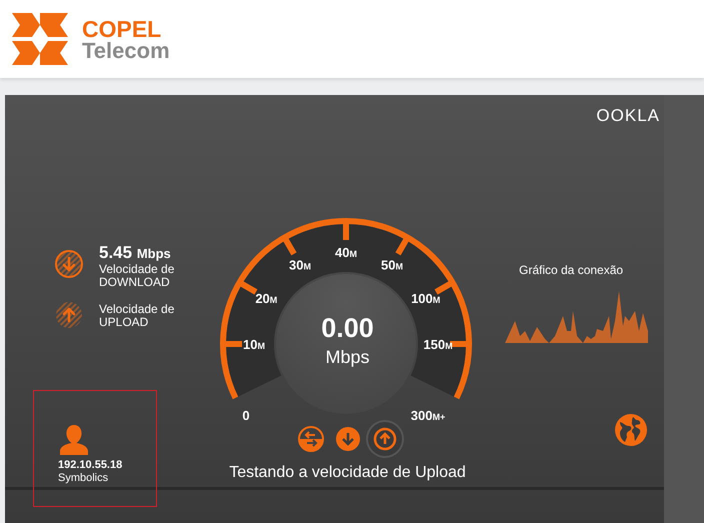  Describe the element at coordinates (425, 298) in the screenshot. I see `gauge-label: 100M` at that location.